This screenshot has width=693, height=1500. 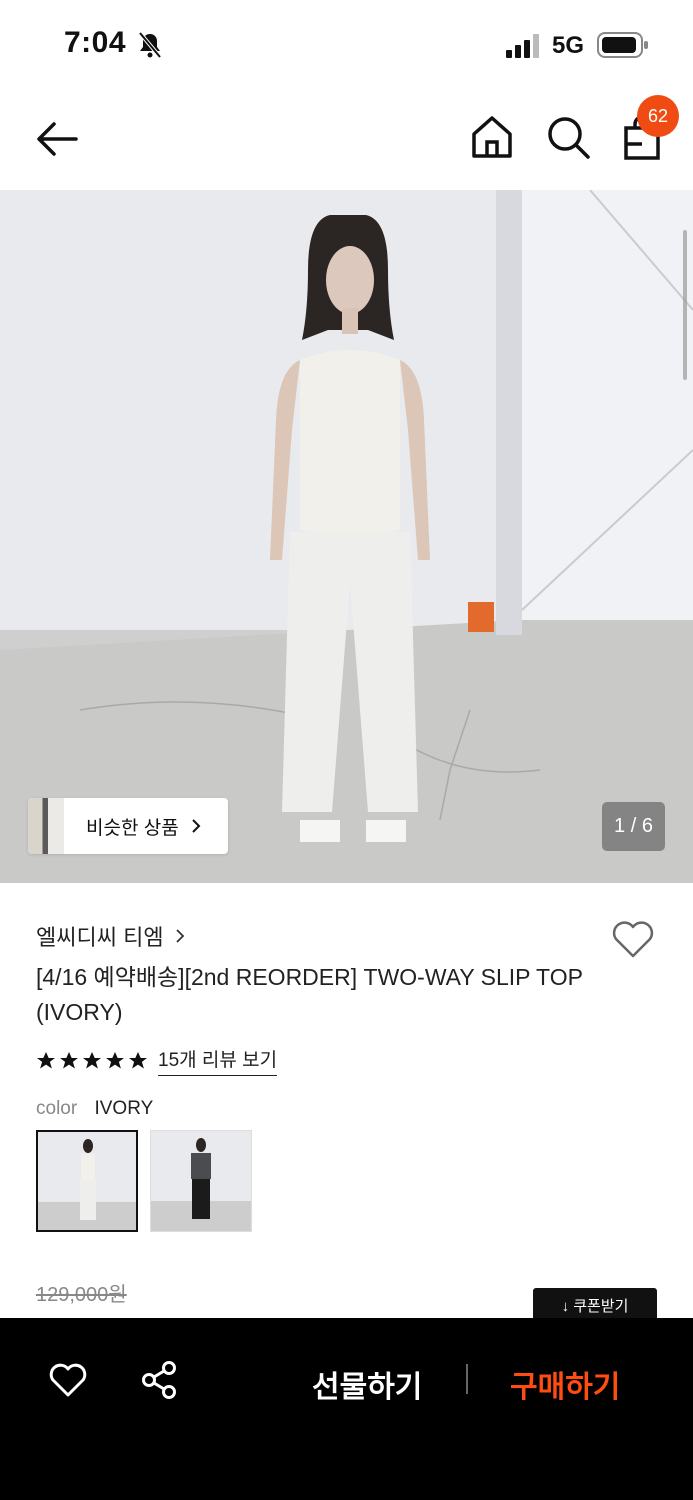 What do you see at coordinates (633, 939) in the screenshot?
I see `wishlist-heart-icon` at bounding box center [633, 939].